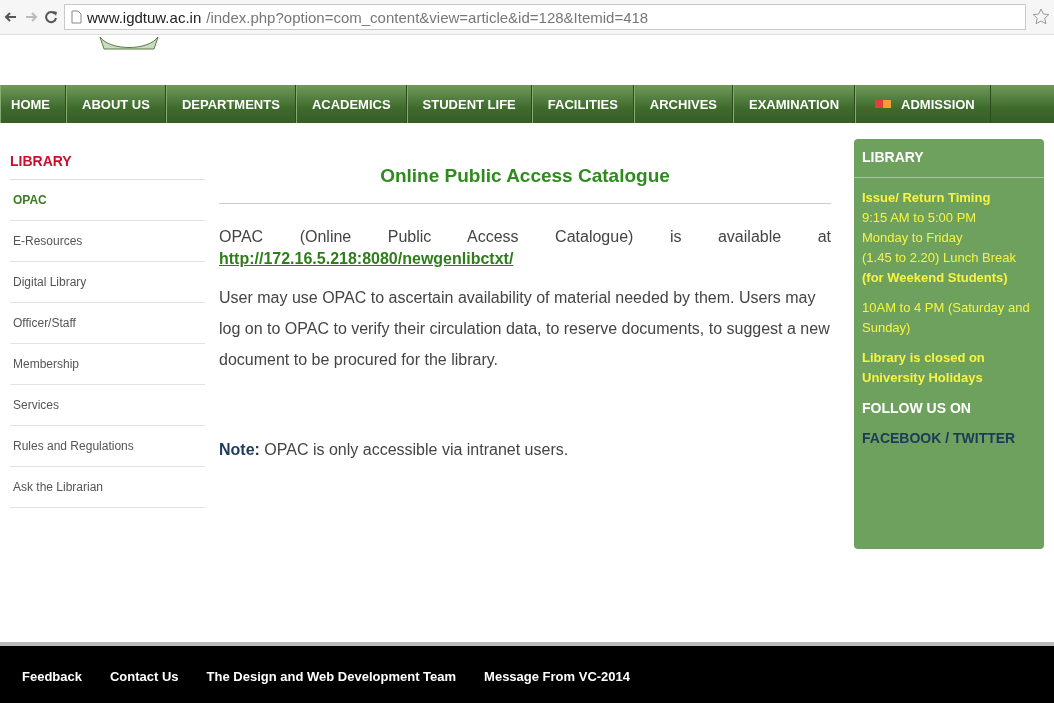 The image size is (1054, 703). Describe the element at coordinates (582, 104) in the screenshot. I see `nav-link: FACILITIES` at that location.